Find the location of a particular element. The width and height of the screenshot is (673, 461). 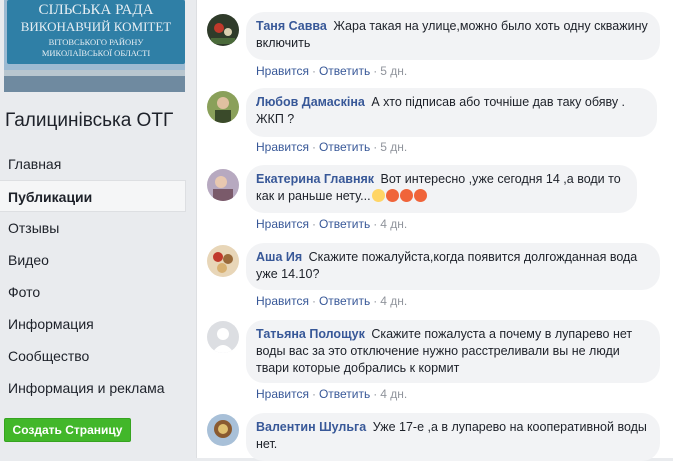

nav-item-about: Информация is located at coordinates (93, 324).